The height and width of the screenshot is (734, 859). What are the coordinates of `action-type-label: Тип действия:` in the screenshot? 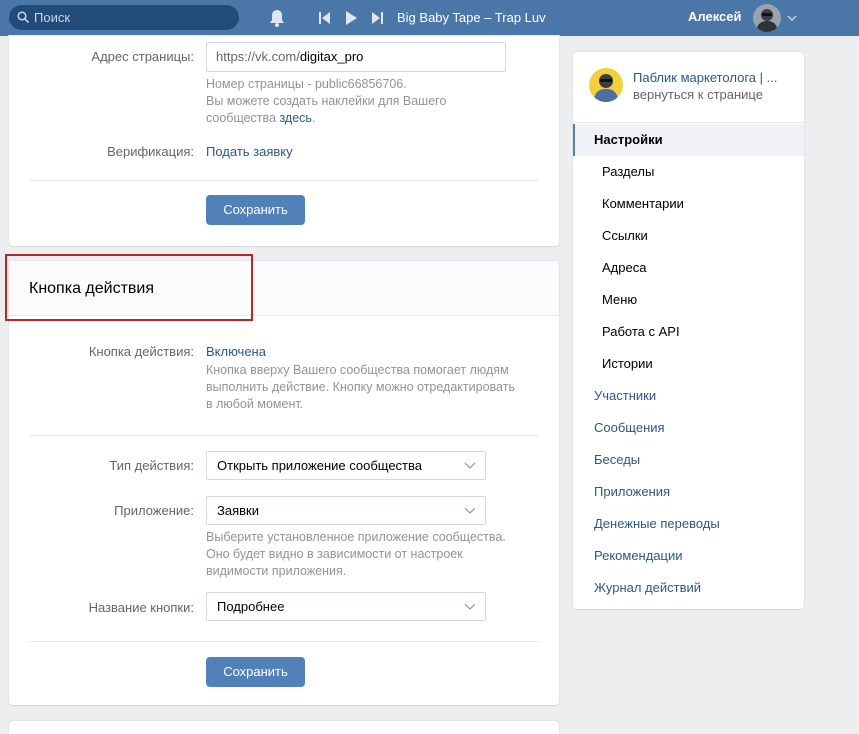 It's located at (151, 465).